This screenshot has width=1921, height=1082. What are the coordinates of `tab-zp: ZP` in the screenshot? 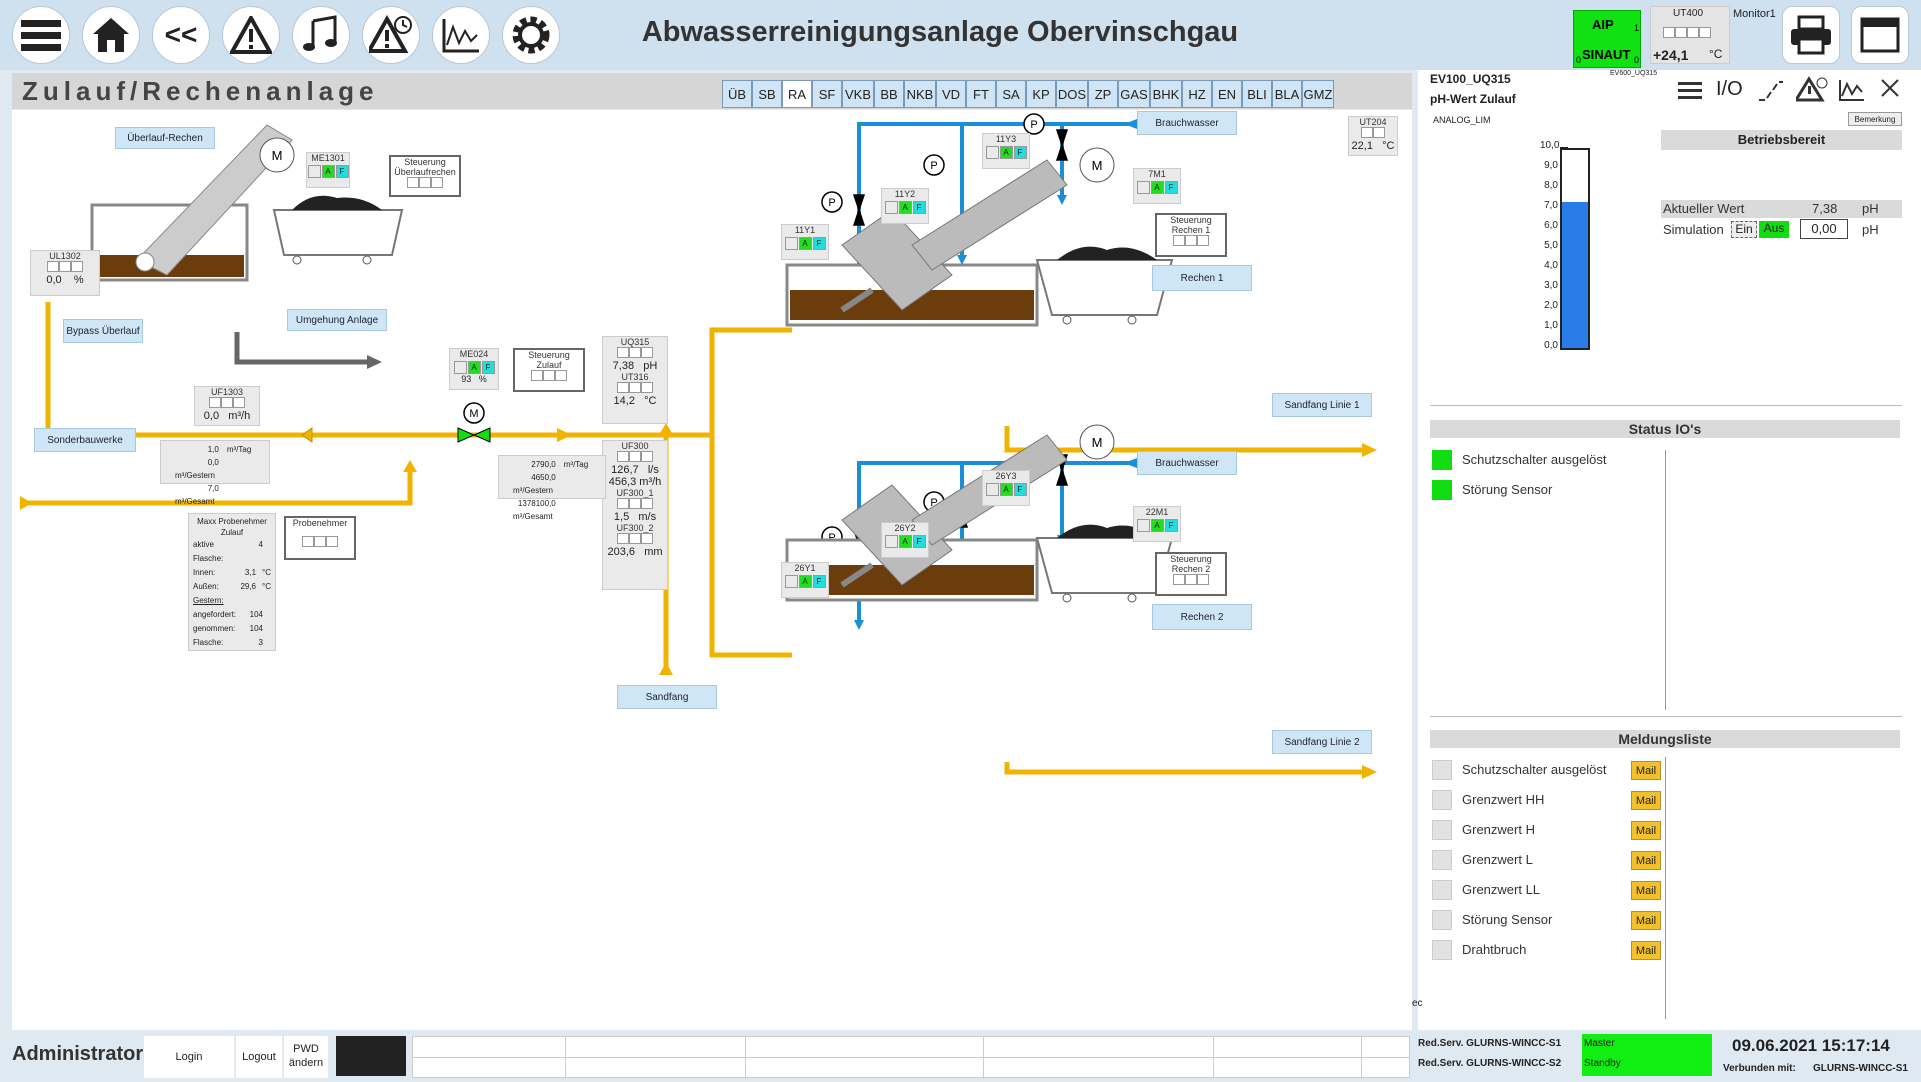 It's located at (1103, 94).